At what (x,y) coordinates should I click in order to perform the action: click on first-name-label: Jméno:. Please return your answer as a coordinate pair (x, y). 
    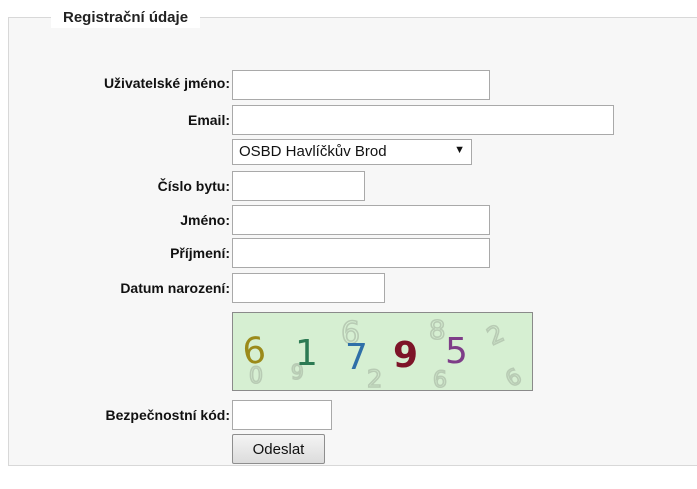
    Looking at the image, I should click on (205, 220).